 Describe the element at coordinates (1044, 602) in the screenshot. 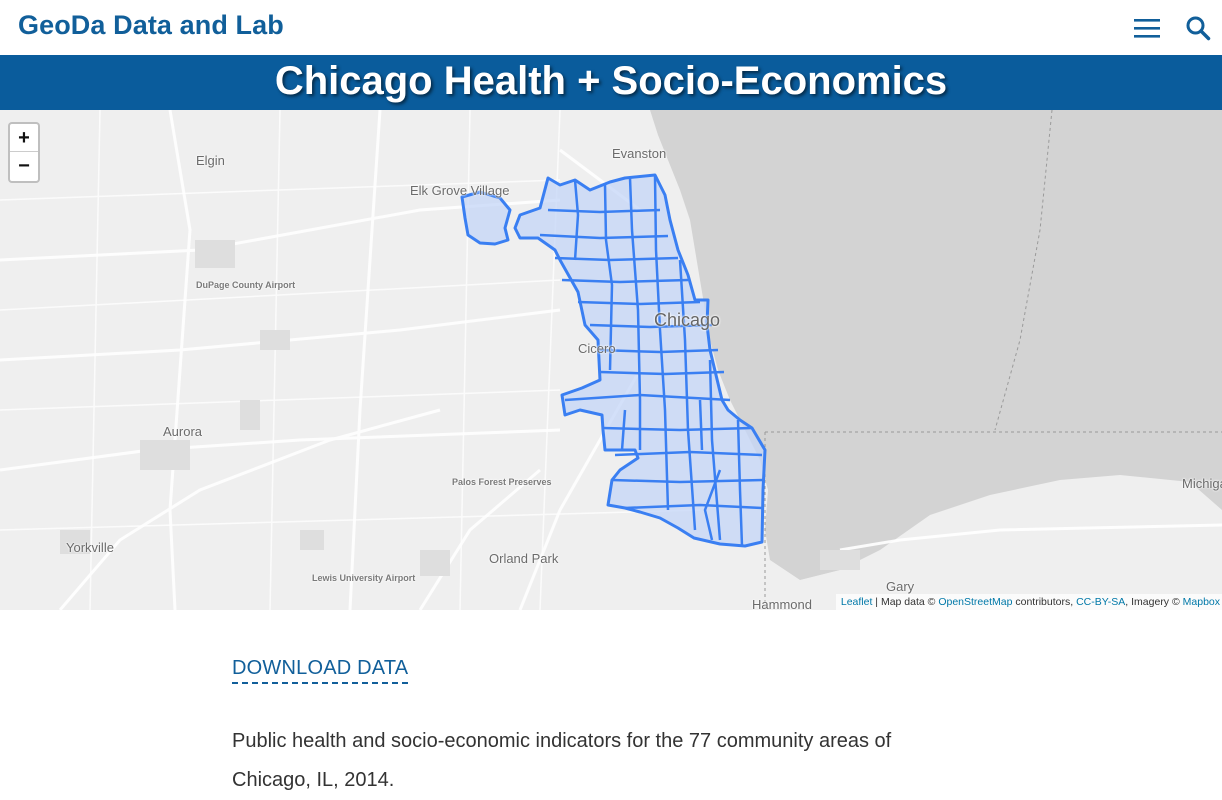

I see `attribution-text: contributors,` at that location.